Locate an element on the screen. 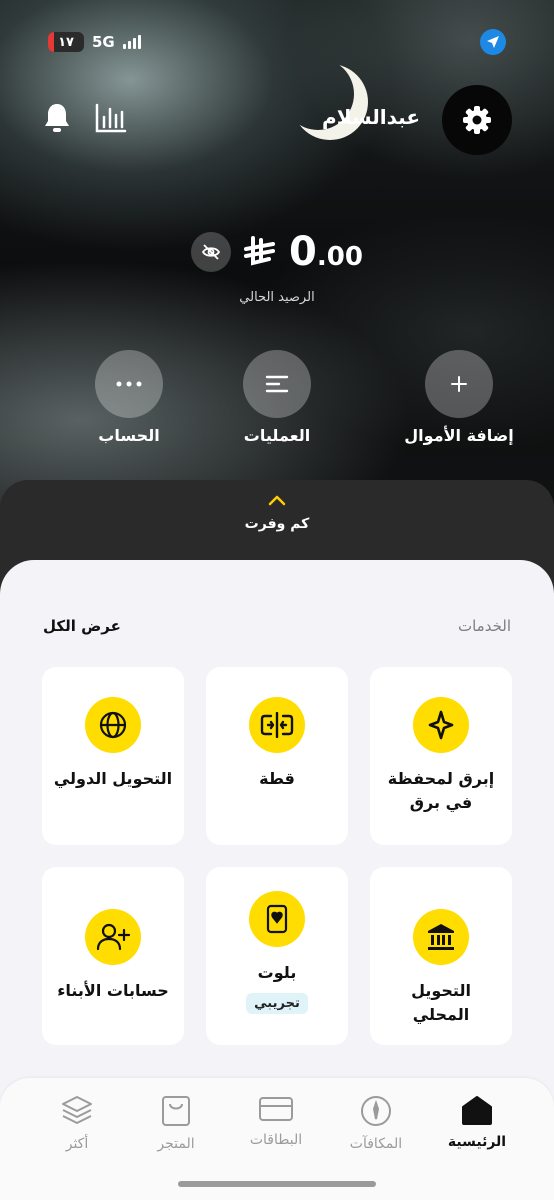  more-icon is located at coordinates (129, 384).